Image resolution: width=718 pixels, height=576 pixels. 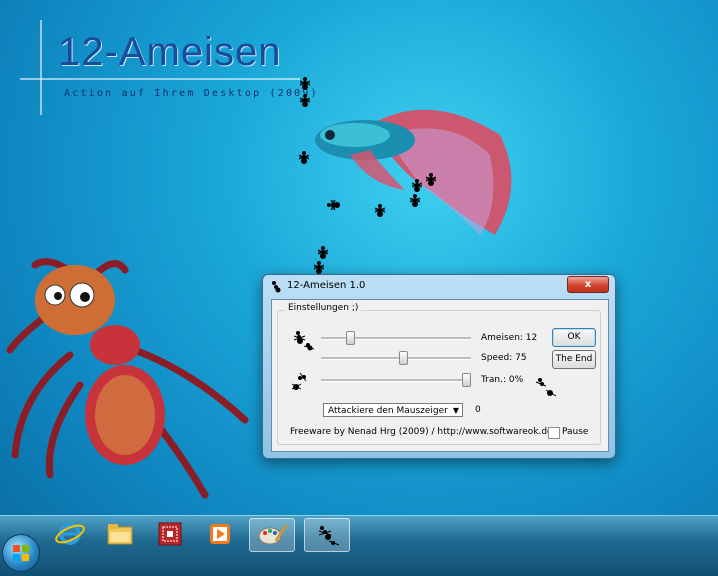 What do you see at coordinates (170, 52) in the screenshot?
I see `banner-title: 12-Ameisen` at bounding box center [170, 52].